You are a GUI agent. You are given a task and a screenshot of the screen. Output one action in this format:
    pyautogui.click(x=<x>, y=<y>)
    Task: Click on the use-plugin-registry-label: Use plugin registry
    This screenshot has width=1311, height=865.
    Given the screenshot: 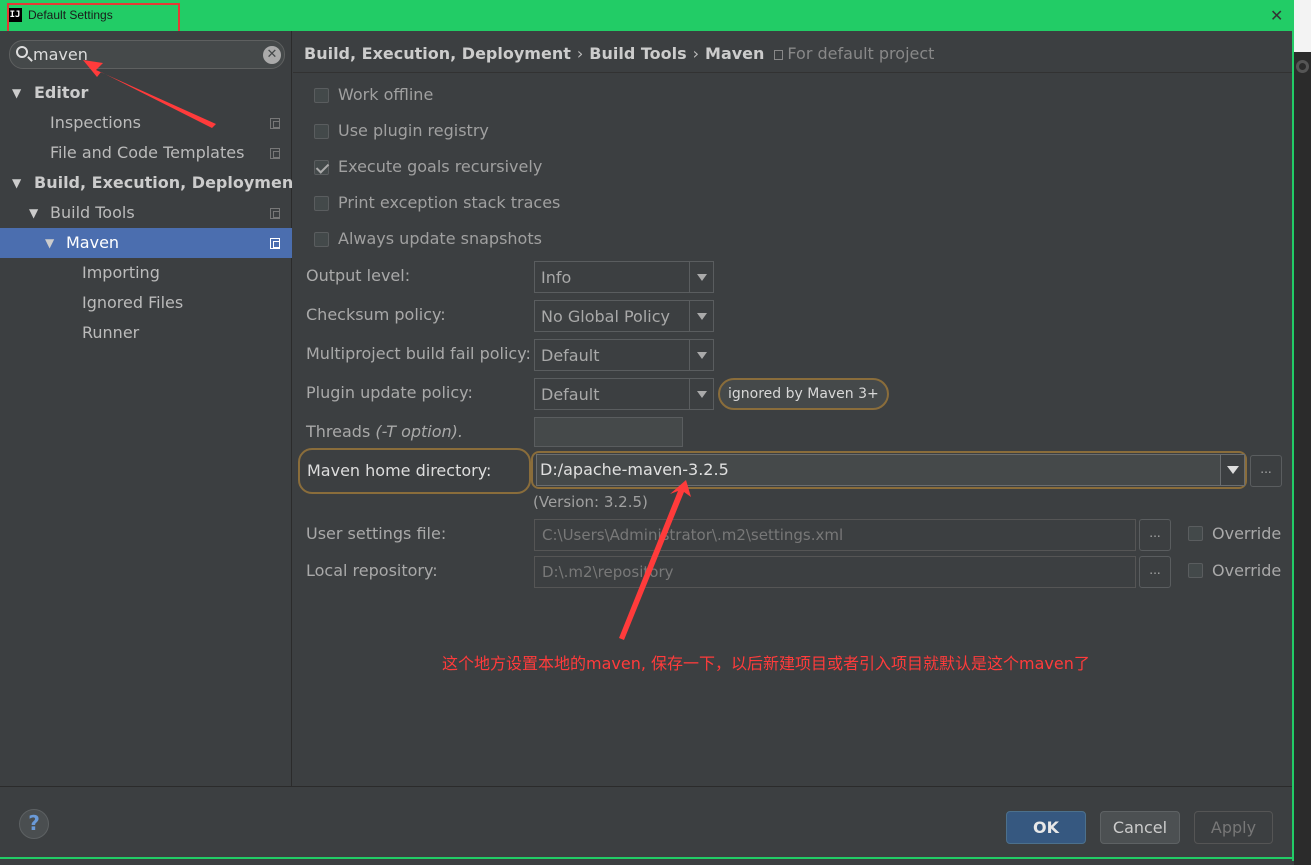 What is the action you would take?
    pyautogui.click(x=413, y=130)
    